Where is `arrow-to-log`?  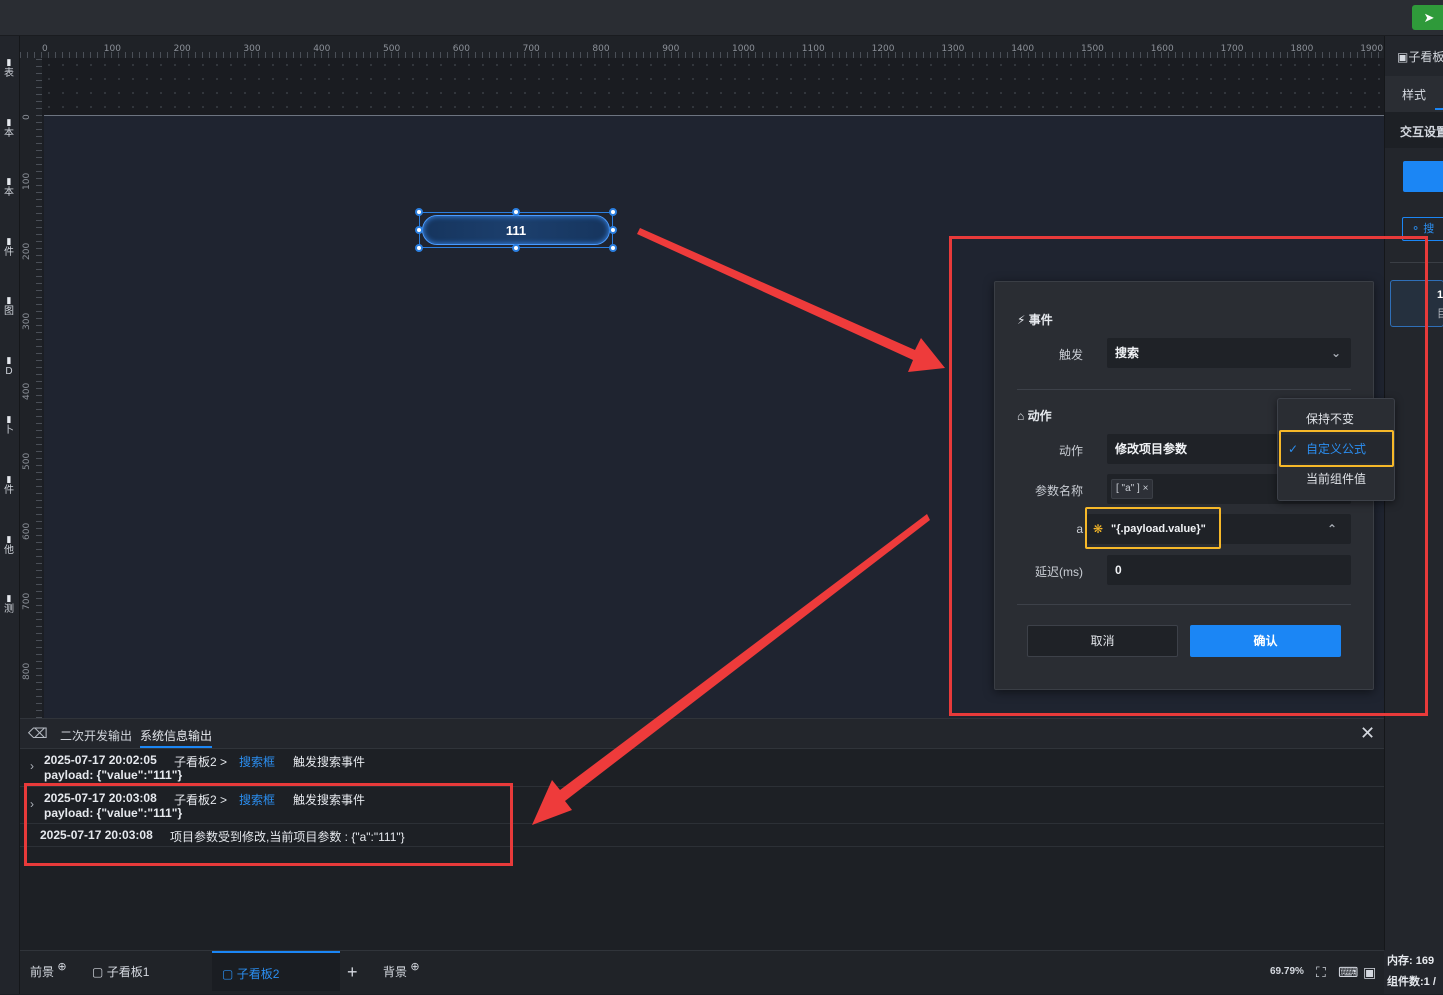 arrow-to-log is located at coordinates (731, 669).